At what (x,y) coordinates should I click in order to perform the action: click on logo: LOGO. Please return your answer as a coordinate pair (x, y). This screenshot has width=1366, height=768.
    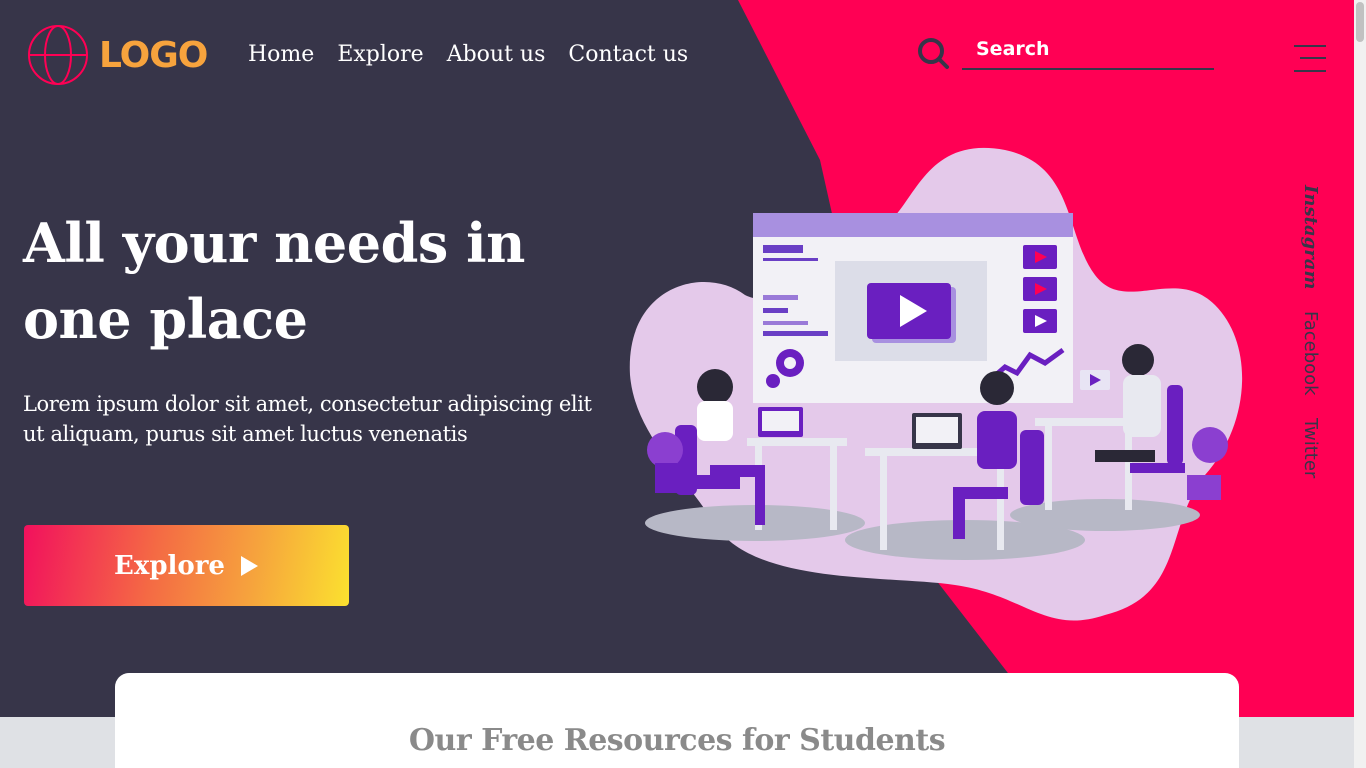
    Looking at the image, I should click on (117, 55).